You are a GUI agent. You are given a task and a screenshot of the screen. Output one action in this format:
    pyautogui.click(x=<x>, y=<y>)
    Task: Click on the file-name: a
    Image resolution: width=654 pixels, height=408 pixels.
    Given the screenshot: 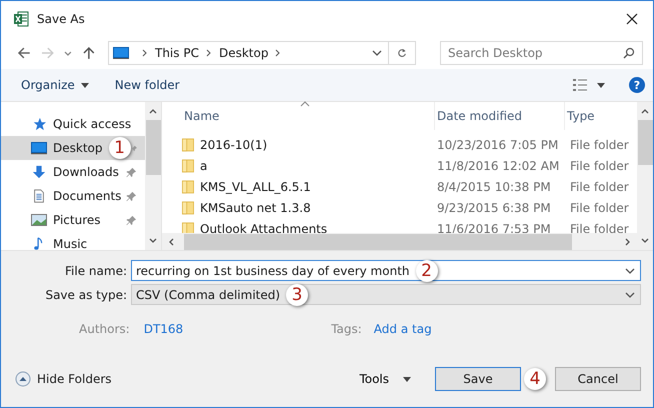 What is the action you would take?
    pyautogui.click(x=204, y=165)
    